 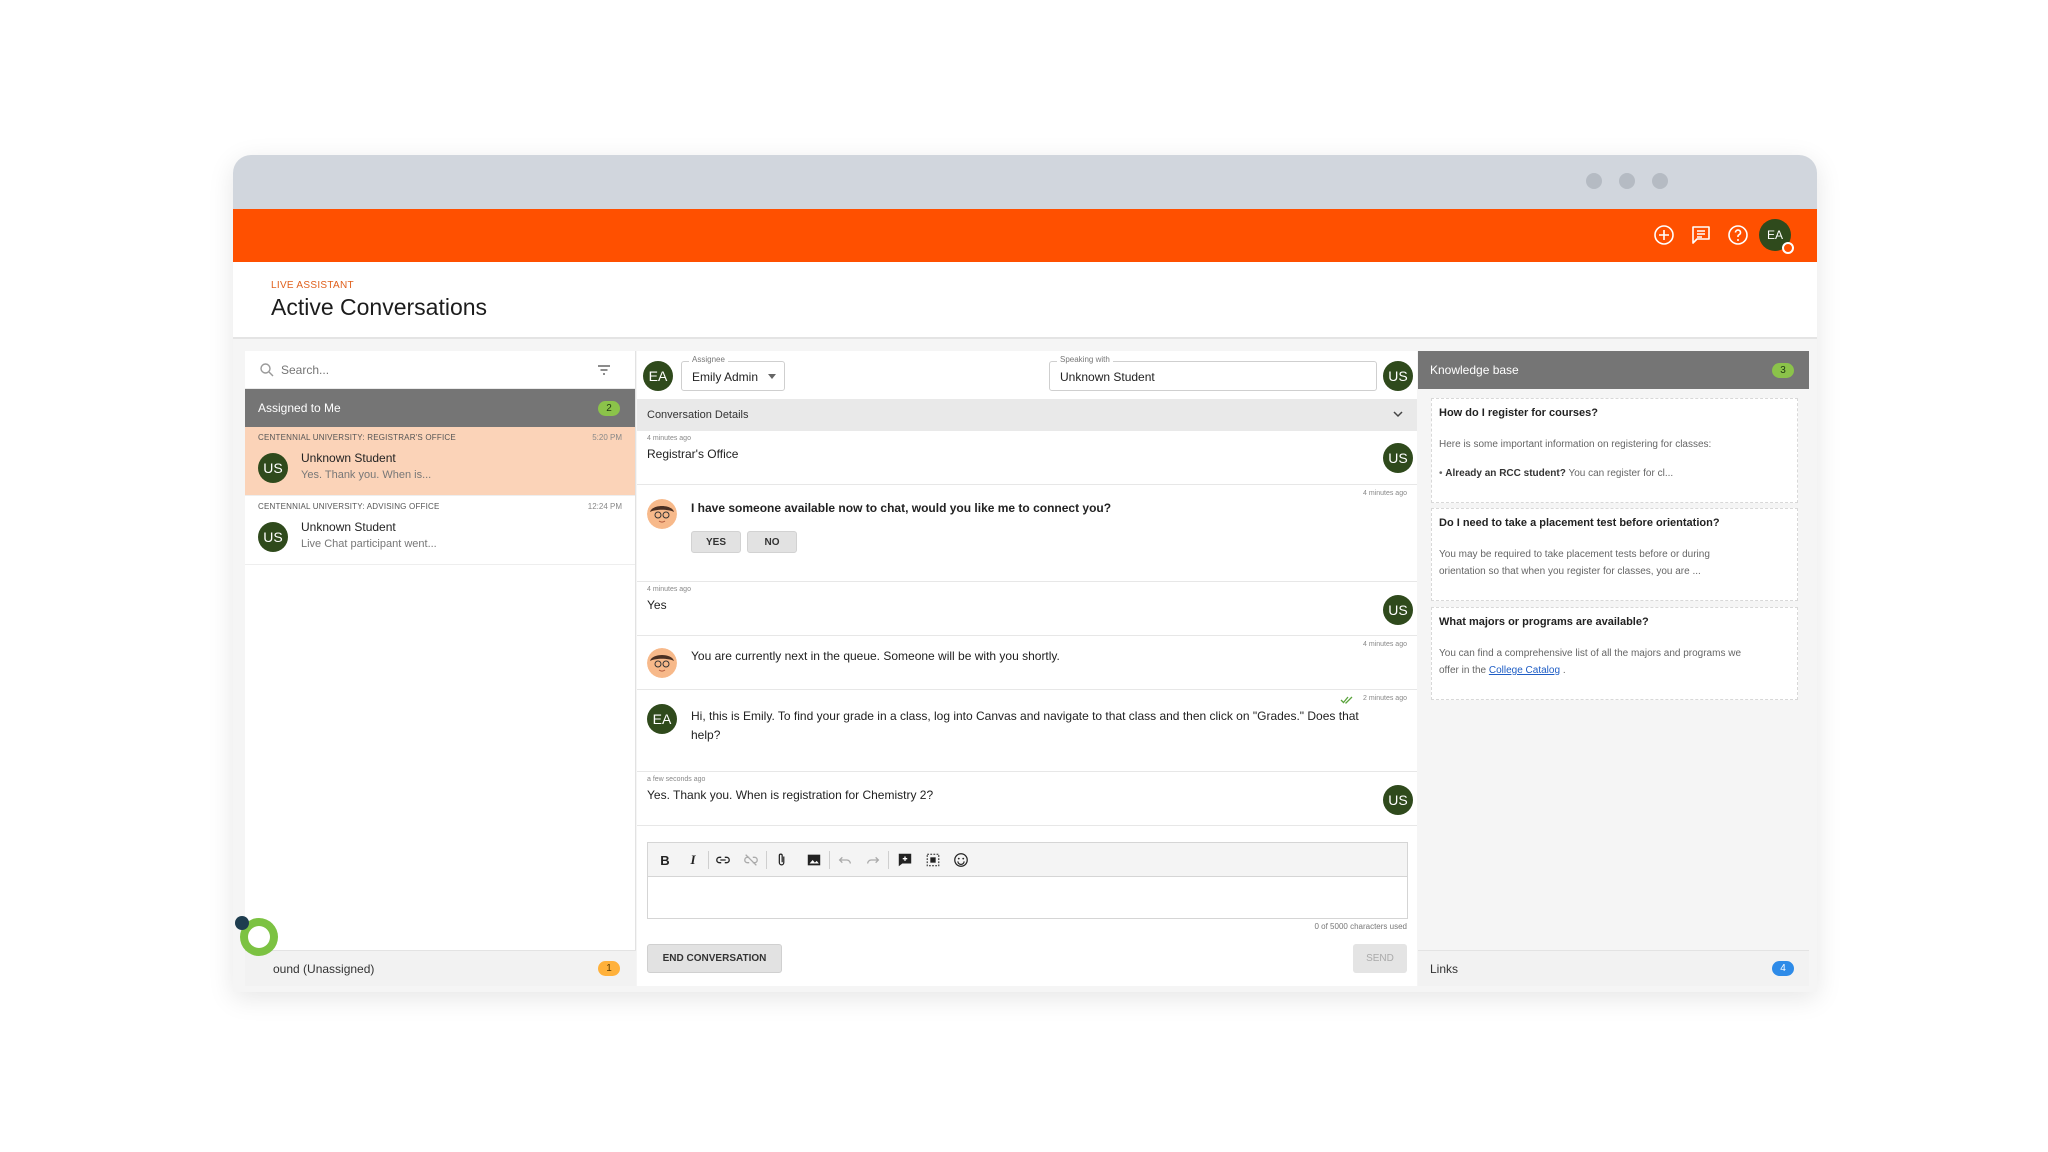 What do you see at coordinates (431, 370) in the screenshot?
I see `search-input` at bounding box center [431, 370].